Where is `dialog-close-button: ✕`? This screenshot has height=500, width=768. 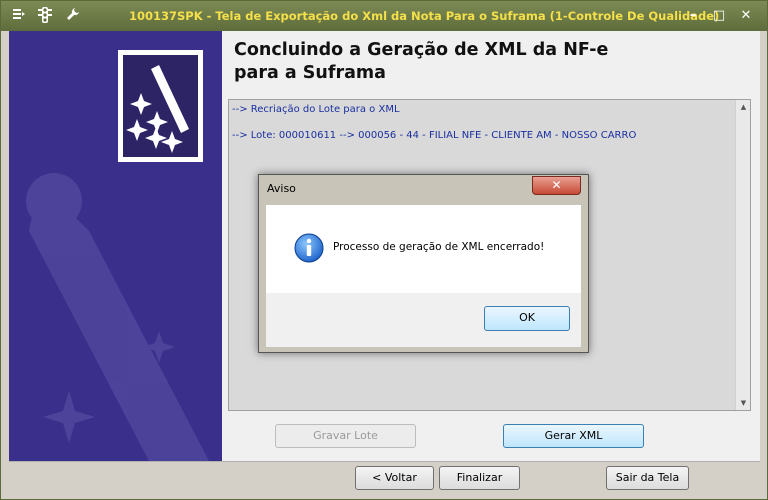 dialog-close-button: ✕ is located at coordinates (556, 185).